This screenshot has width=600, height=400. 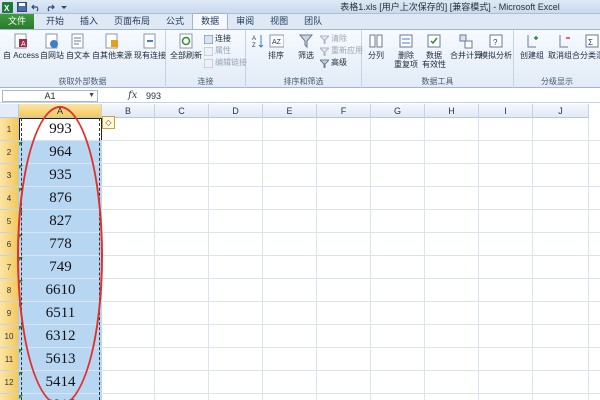 What do you see at coordinates (306, 46) in the screenshot?
I see `filter-button: 筛选` at bounding box center [306, 46].